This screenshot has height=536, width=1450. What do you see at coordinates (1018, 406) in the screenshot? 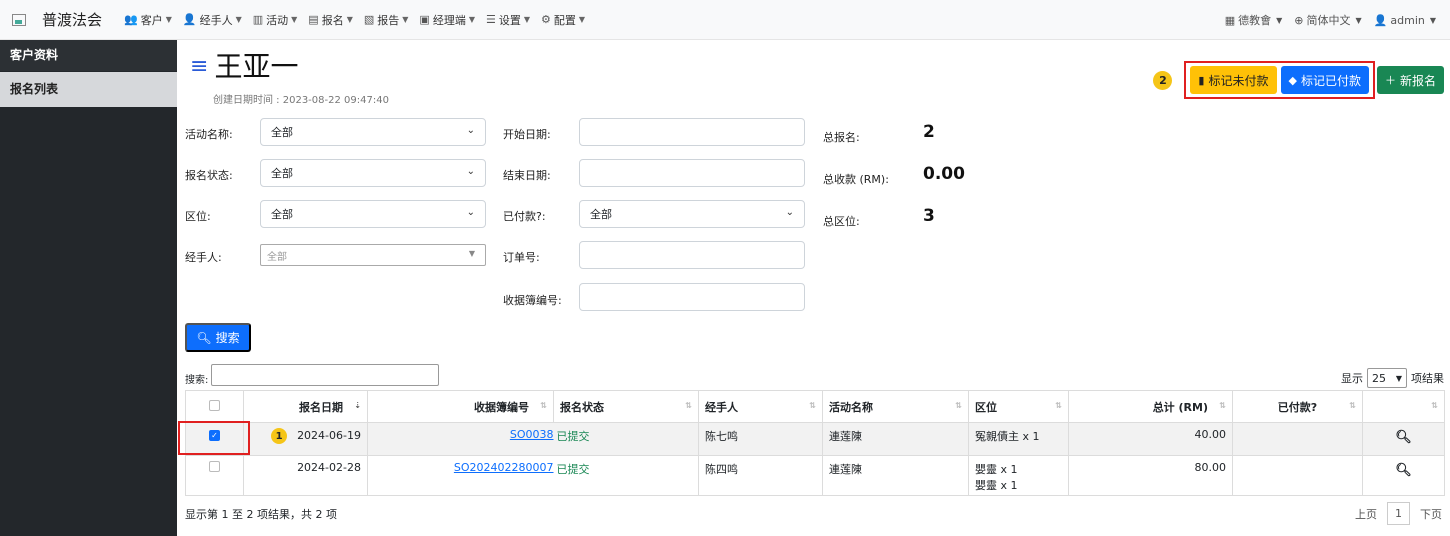
I see `col-zone: 区位 ⇅` at bounding box center [1018, 406].